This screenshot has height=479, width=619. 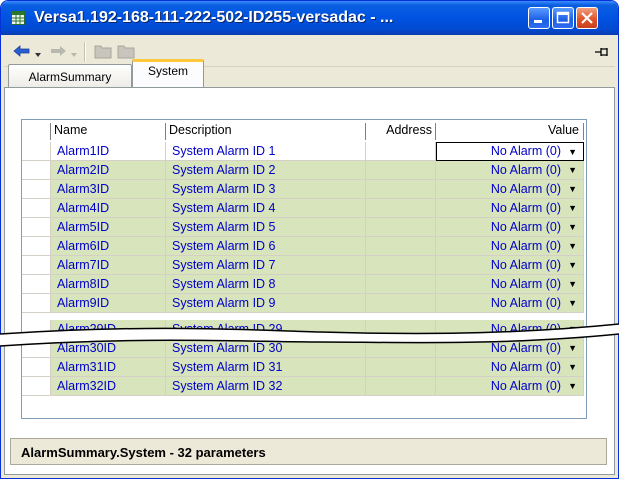 What do you see at coordinates (266, 208) in the screenshot?
I see `description-cell: System Alarm ID 4` at bounding box center [266, 208].